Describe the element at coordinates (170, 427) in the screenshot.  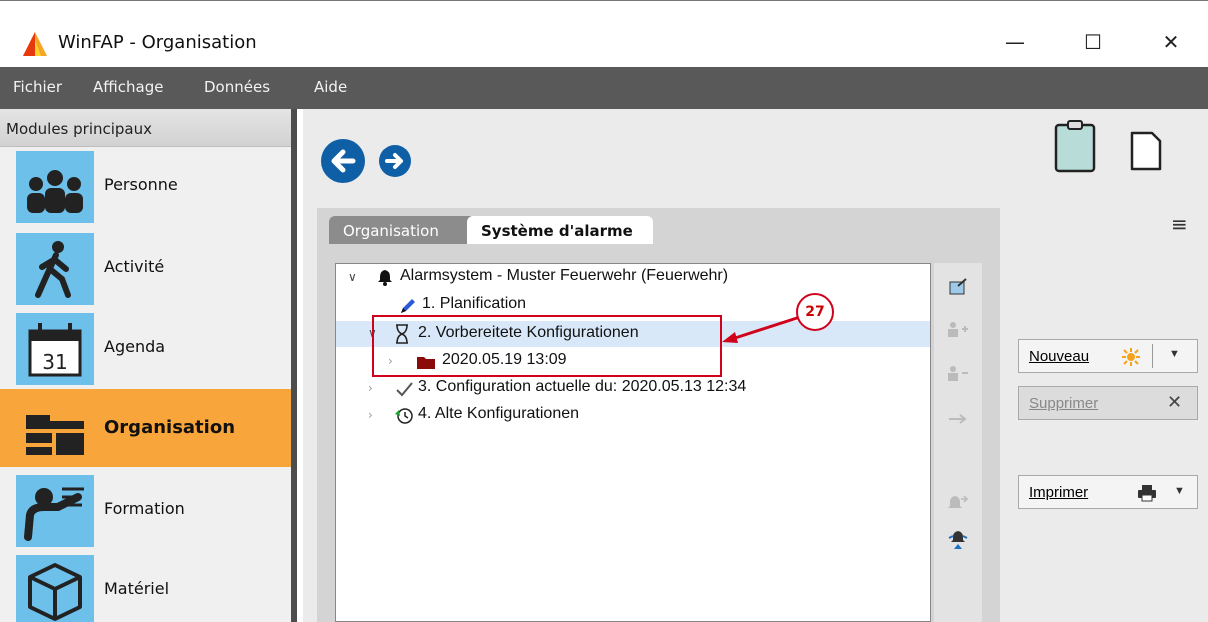
I see `sidebar-item-label: Organisation` at that location.